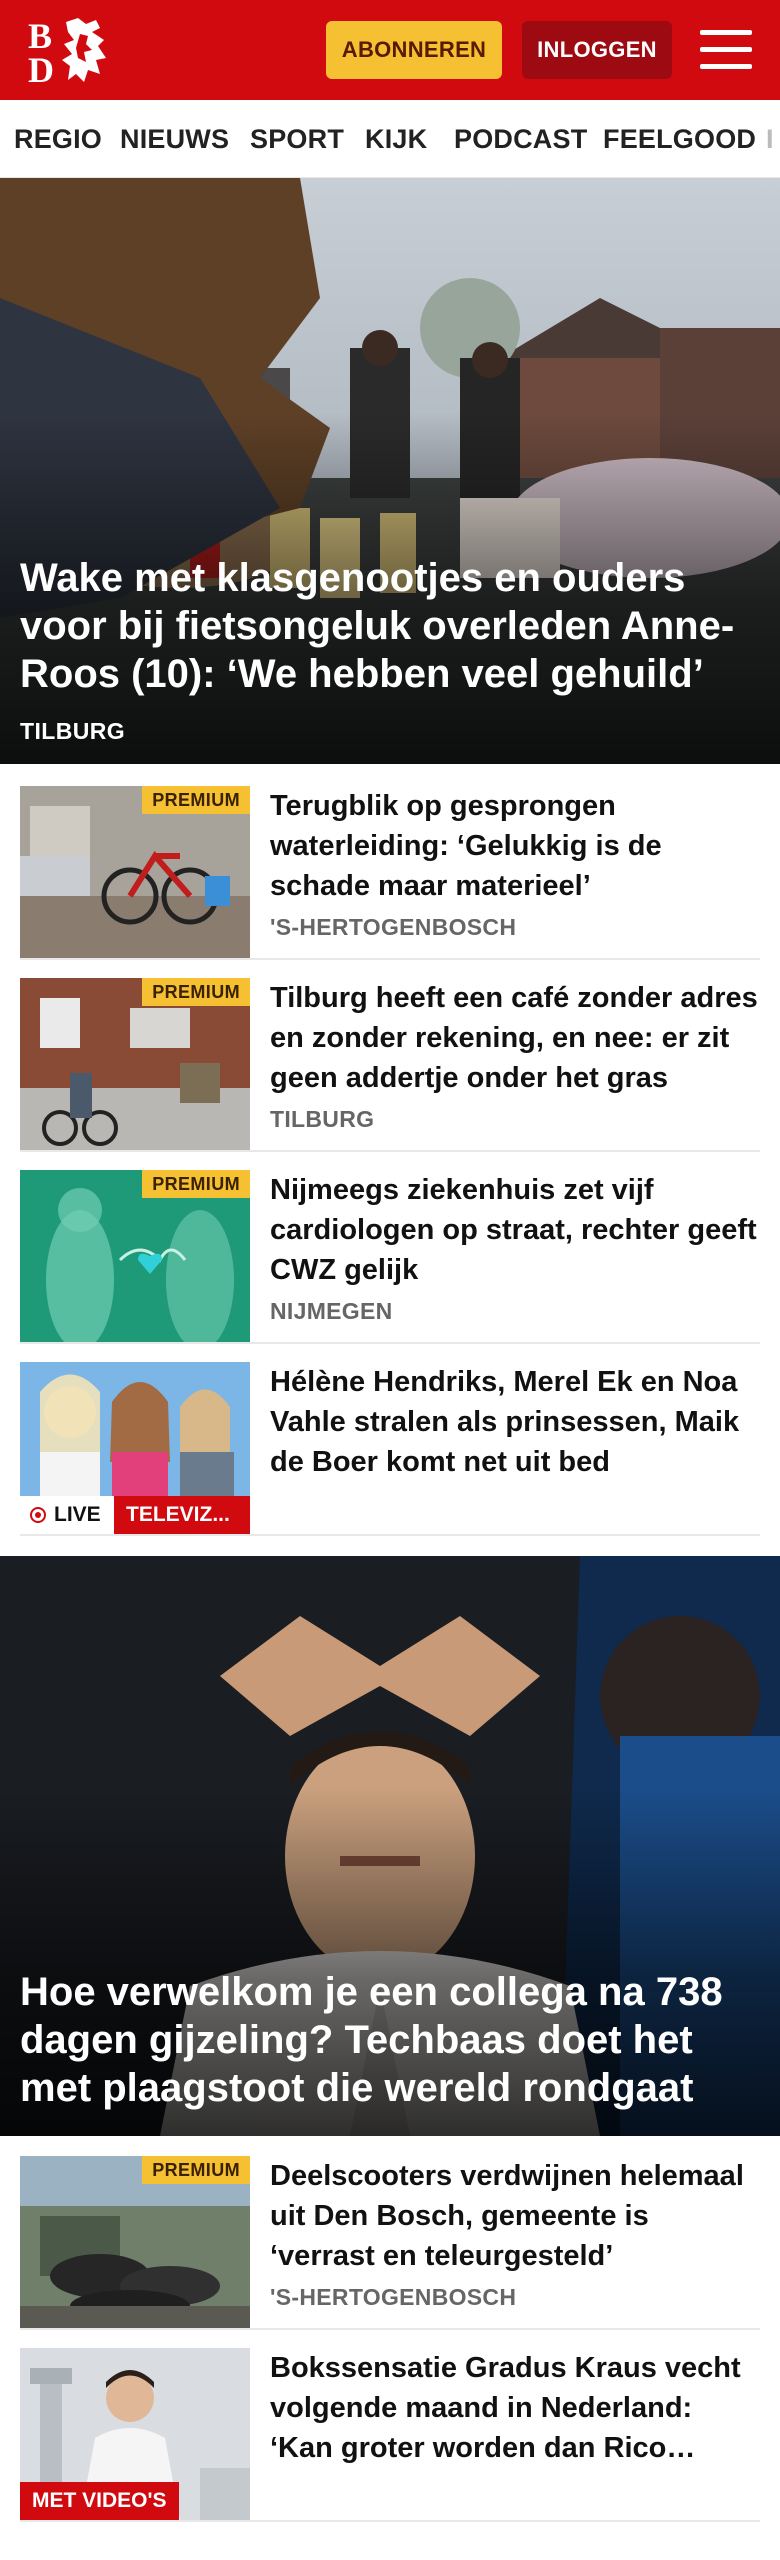 This screenshot has height=2560, width=780. Describe the element at coordinates (71, 50) in the screenshot. I see `bd-logo: B D` at that location.